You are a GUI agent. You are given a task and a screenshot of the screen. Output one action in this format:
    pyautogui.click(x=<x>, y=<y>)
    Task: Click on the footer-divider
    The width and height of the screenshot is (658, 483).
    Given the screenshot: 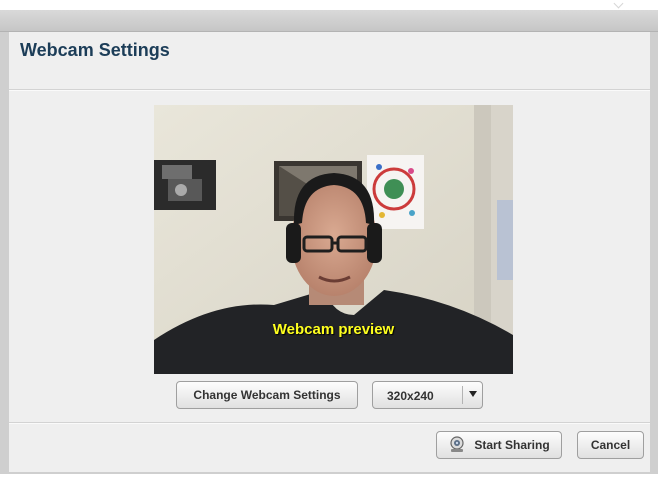 What is the action you would take?
    pyautogui.click(x=329, y=423)
    